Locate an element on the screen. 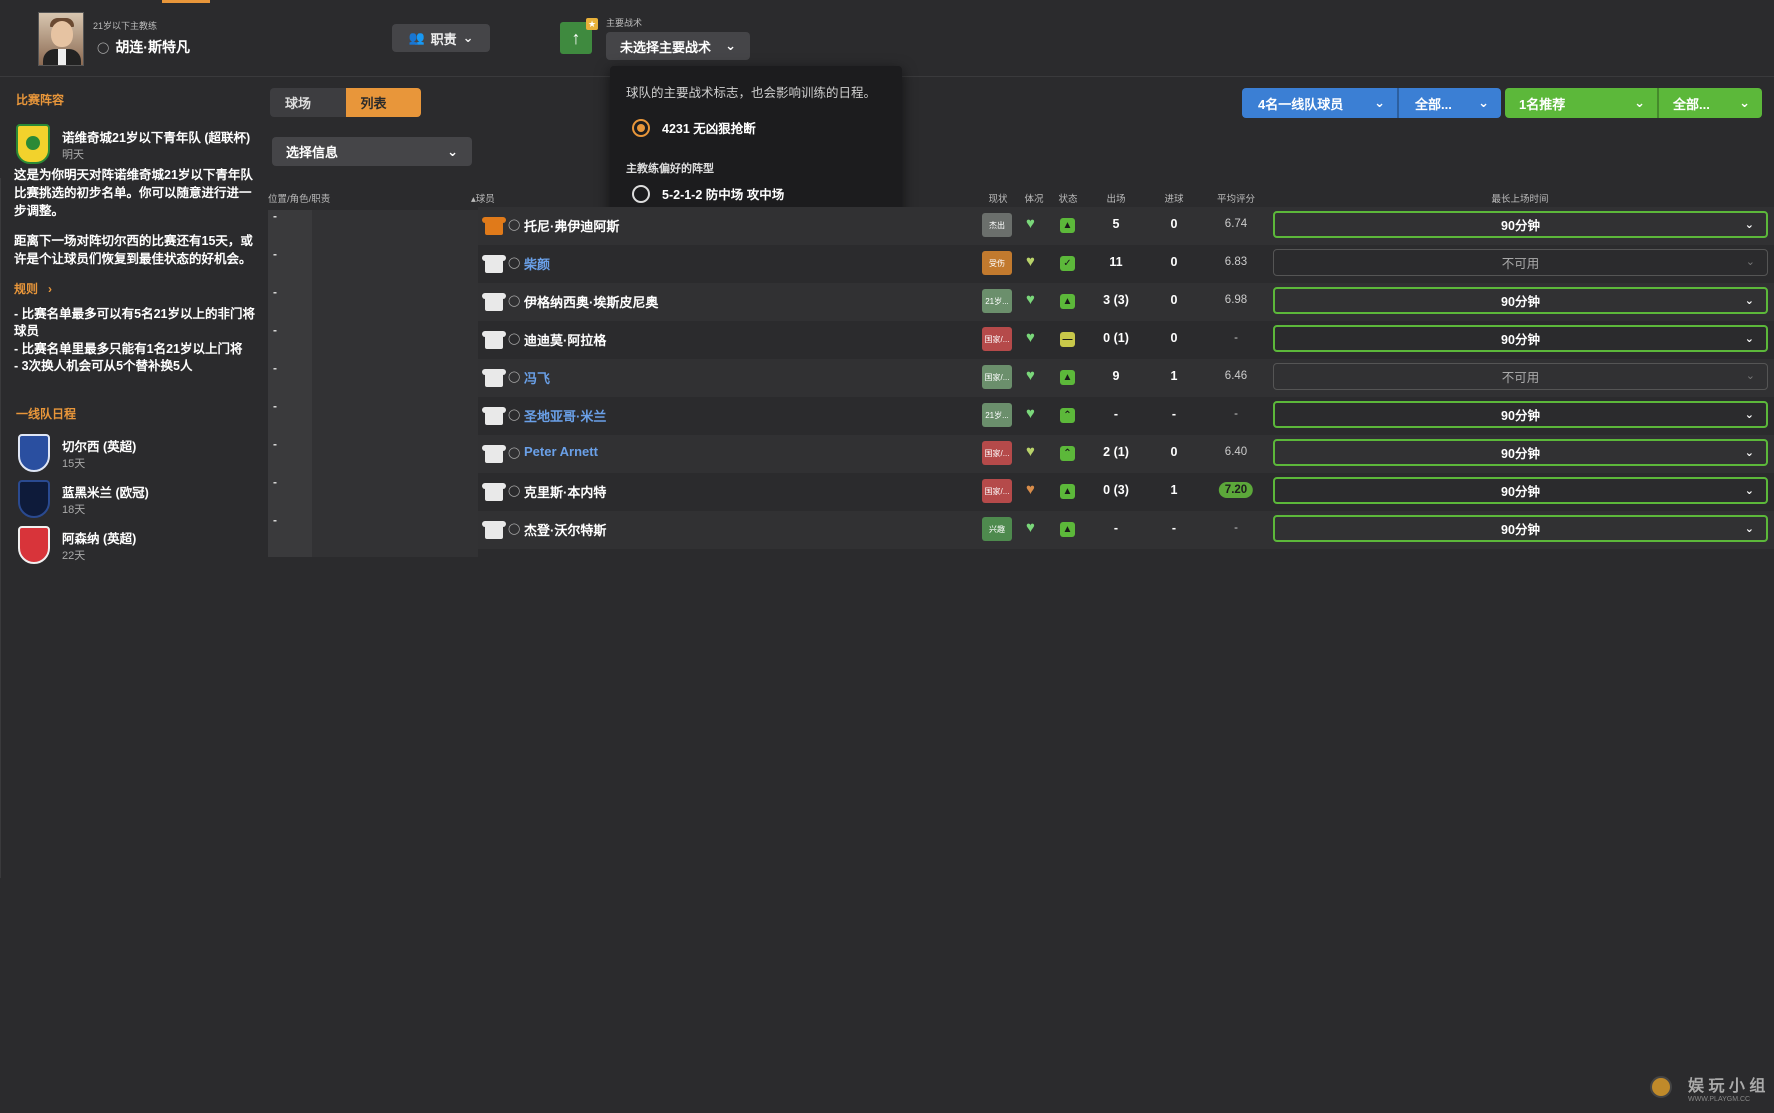 The height and width of the screenshot is (1113, 1774). chelsea-crest-icon is located at coordinates (34, 453).